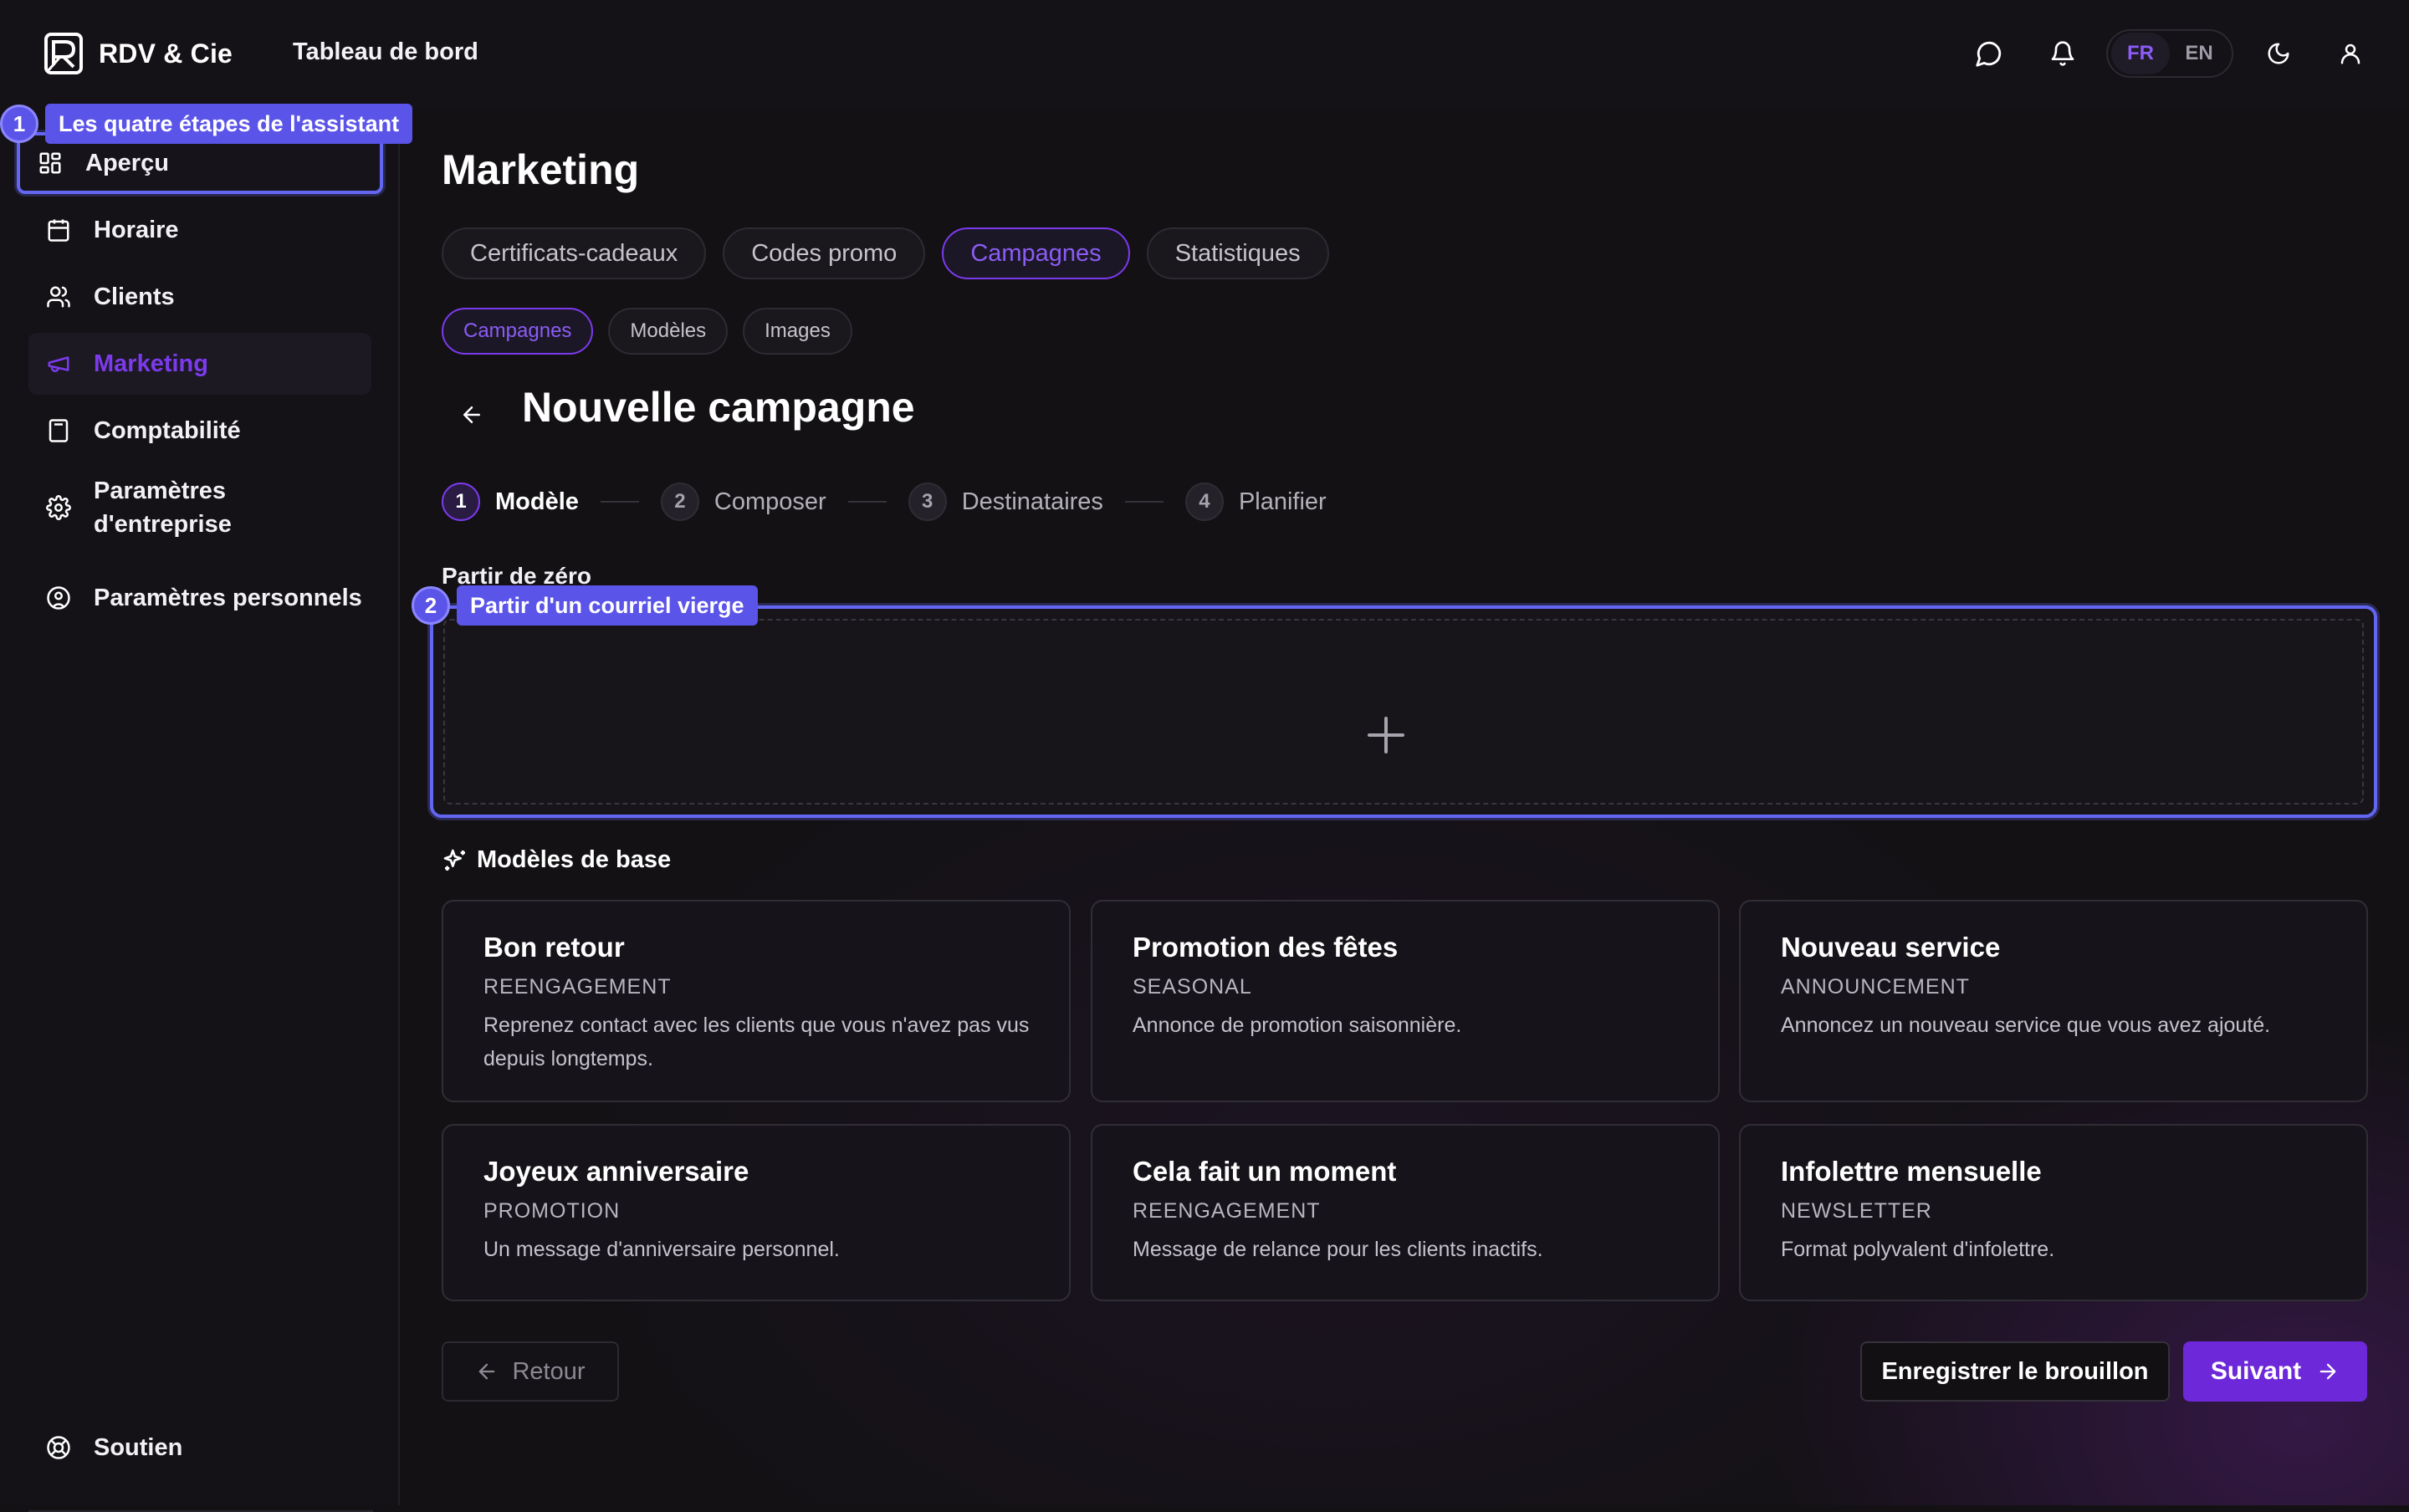 This screenshot has height=1512, width=2409. What do you see at coordinates (58, 363) in the screenshot?
I see `megaphone-icon` at bounding box center [58, 363].